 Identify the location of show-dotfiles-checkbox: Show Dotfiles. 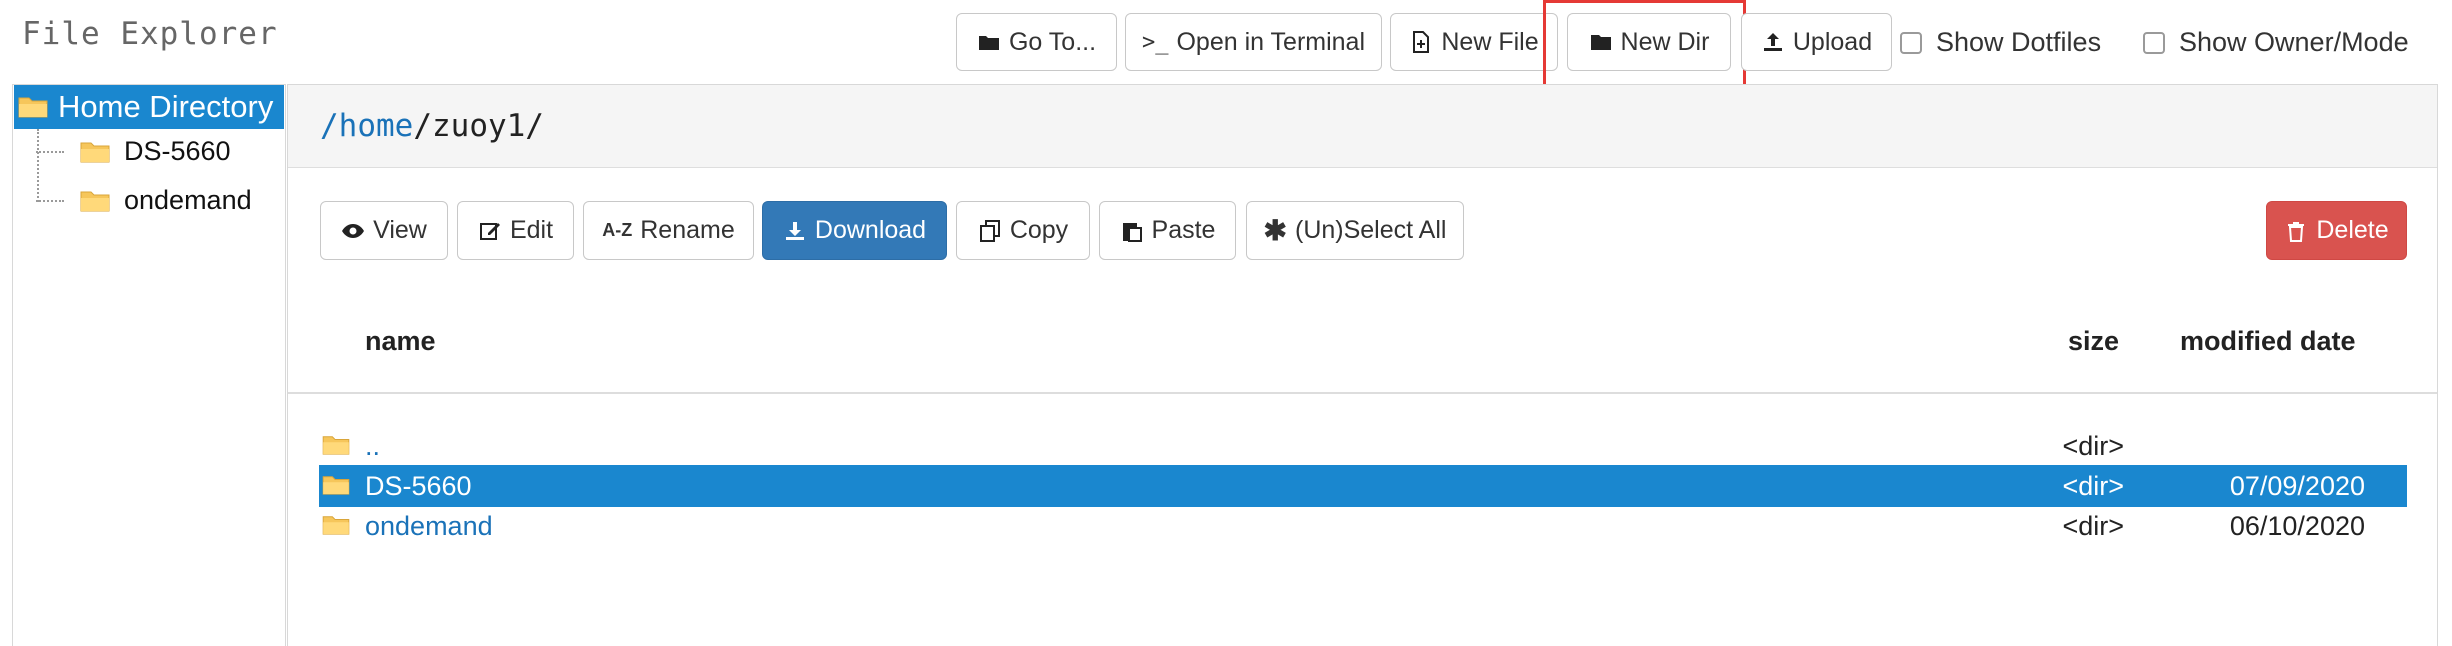
(2000, 42).